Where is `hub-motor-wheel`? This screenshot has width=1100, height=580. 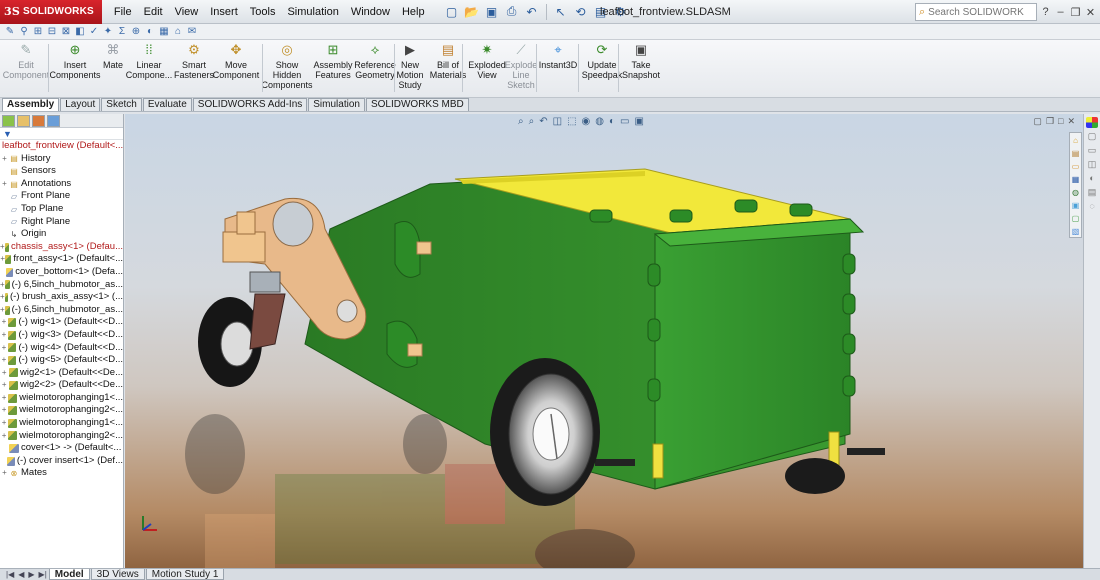
hub-motor-wheel is located at coordinates (545, 432).